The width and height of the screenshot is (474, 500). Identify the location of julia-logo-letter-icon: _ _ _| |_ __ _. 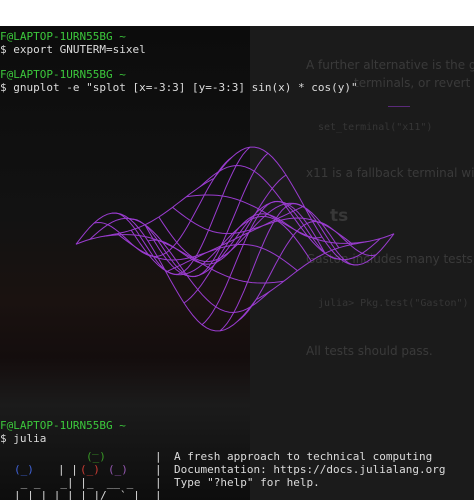
(74, 482).